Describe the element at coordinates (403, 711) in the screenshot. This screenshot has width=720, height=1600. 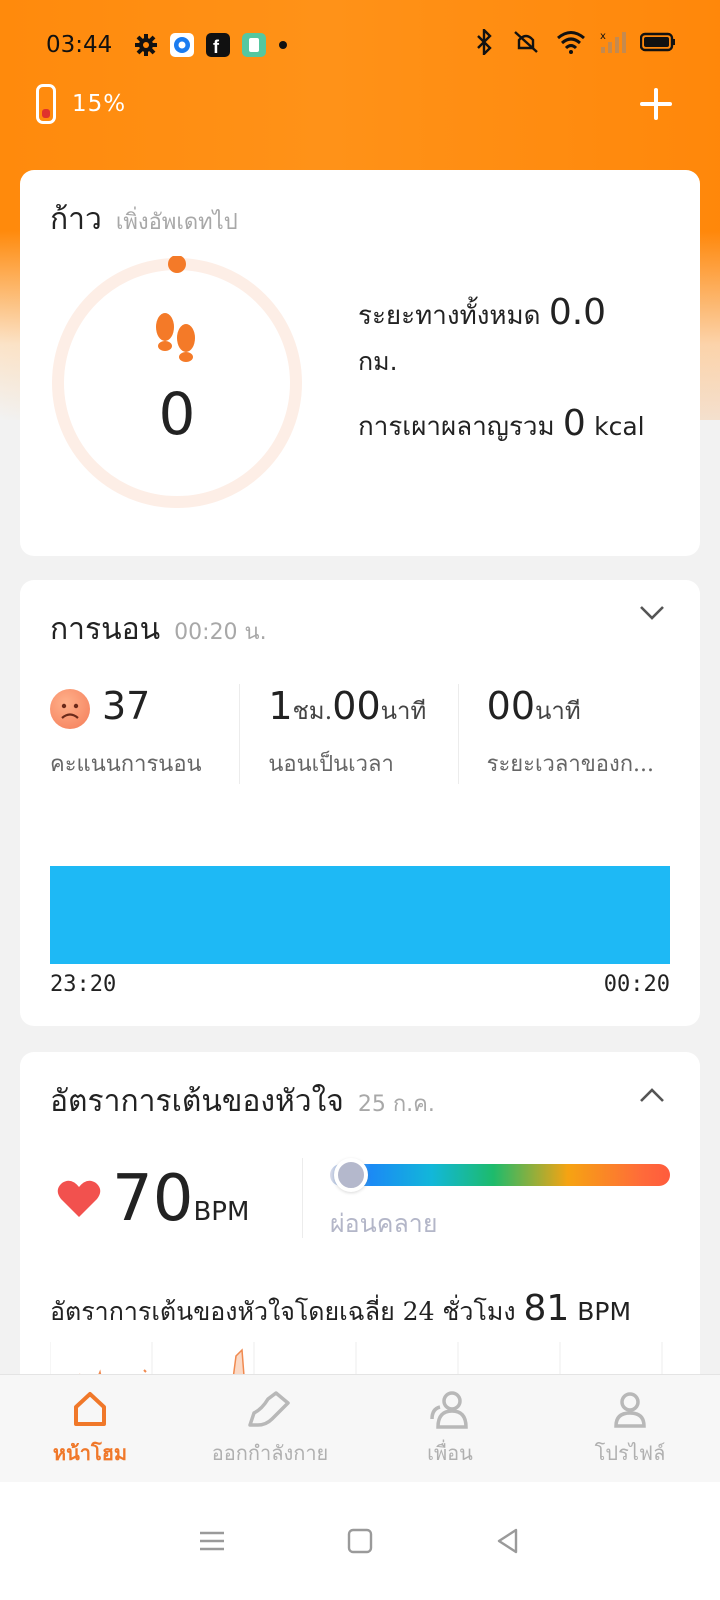
I see `sleep-duration-minutes-unit: นาที` at that location.